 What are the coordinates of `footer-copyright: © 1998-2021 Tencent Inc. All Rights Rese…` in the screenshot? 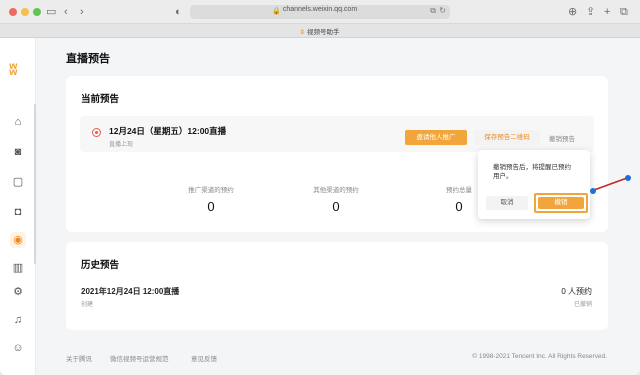 It's located at (539, 356).